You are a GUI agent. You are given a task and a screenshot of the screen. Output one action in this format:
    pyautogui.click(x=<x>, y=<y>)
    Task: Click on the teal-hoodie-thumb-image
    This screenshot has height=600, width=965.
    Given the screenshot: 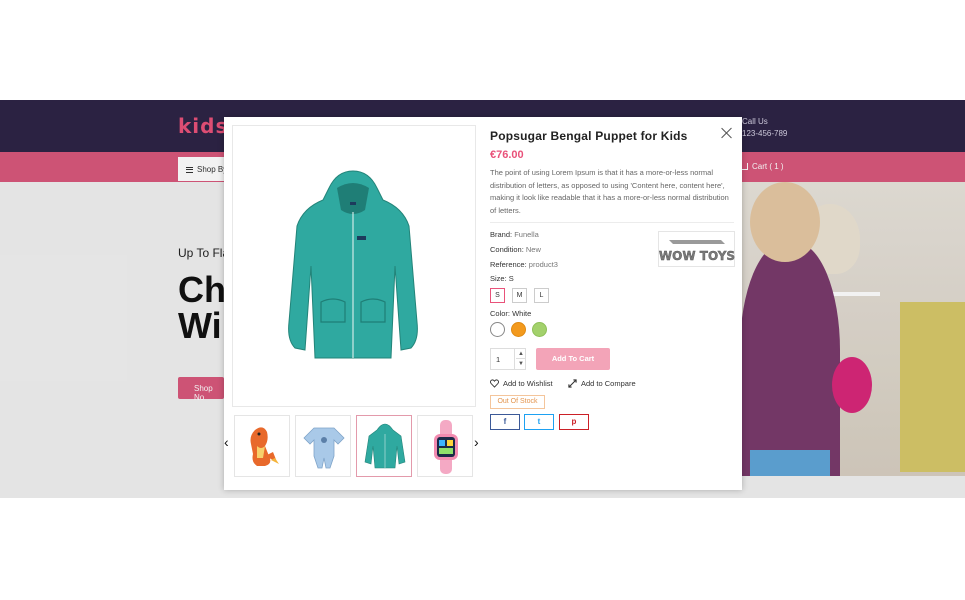 What is the action you would take?
    pyautogui.click(x=385, y=446)
    